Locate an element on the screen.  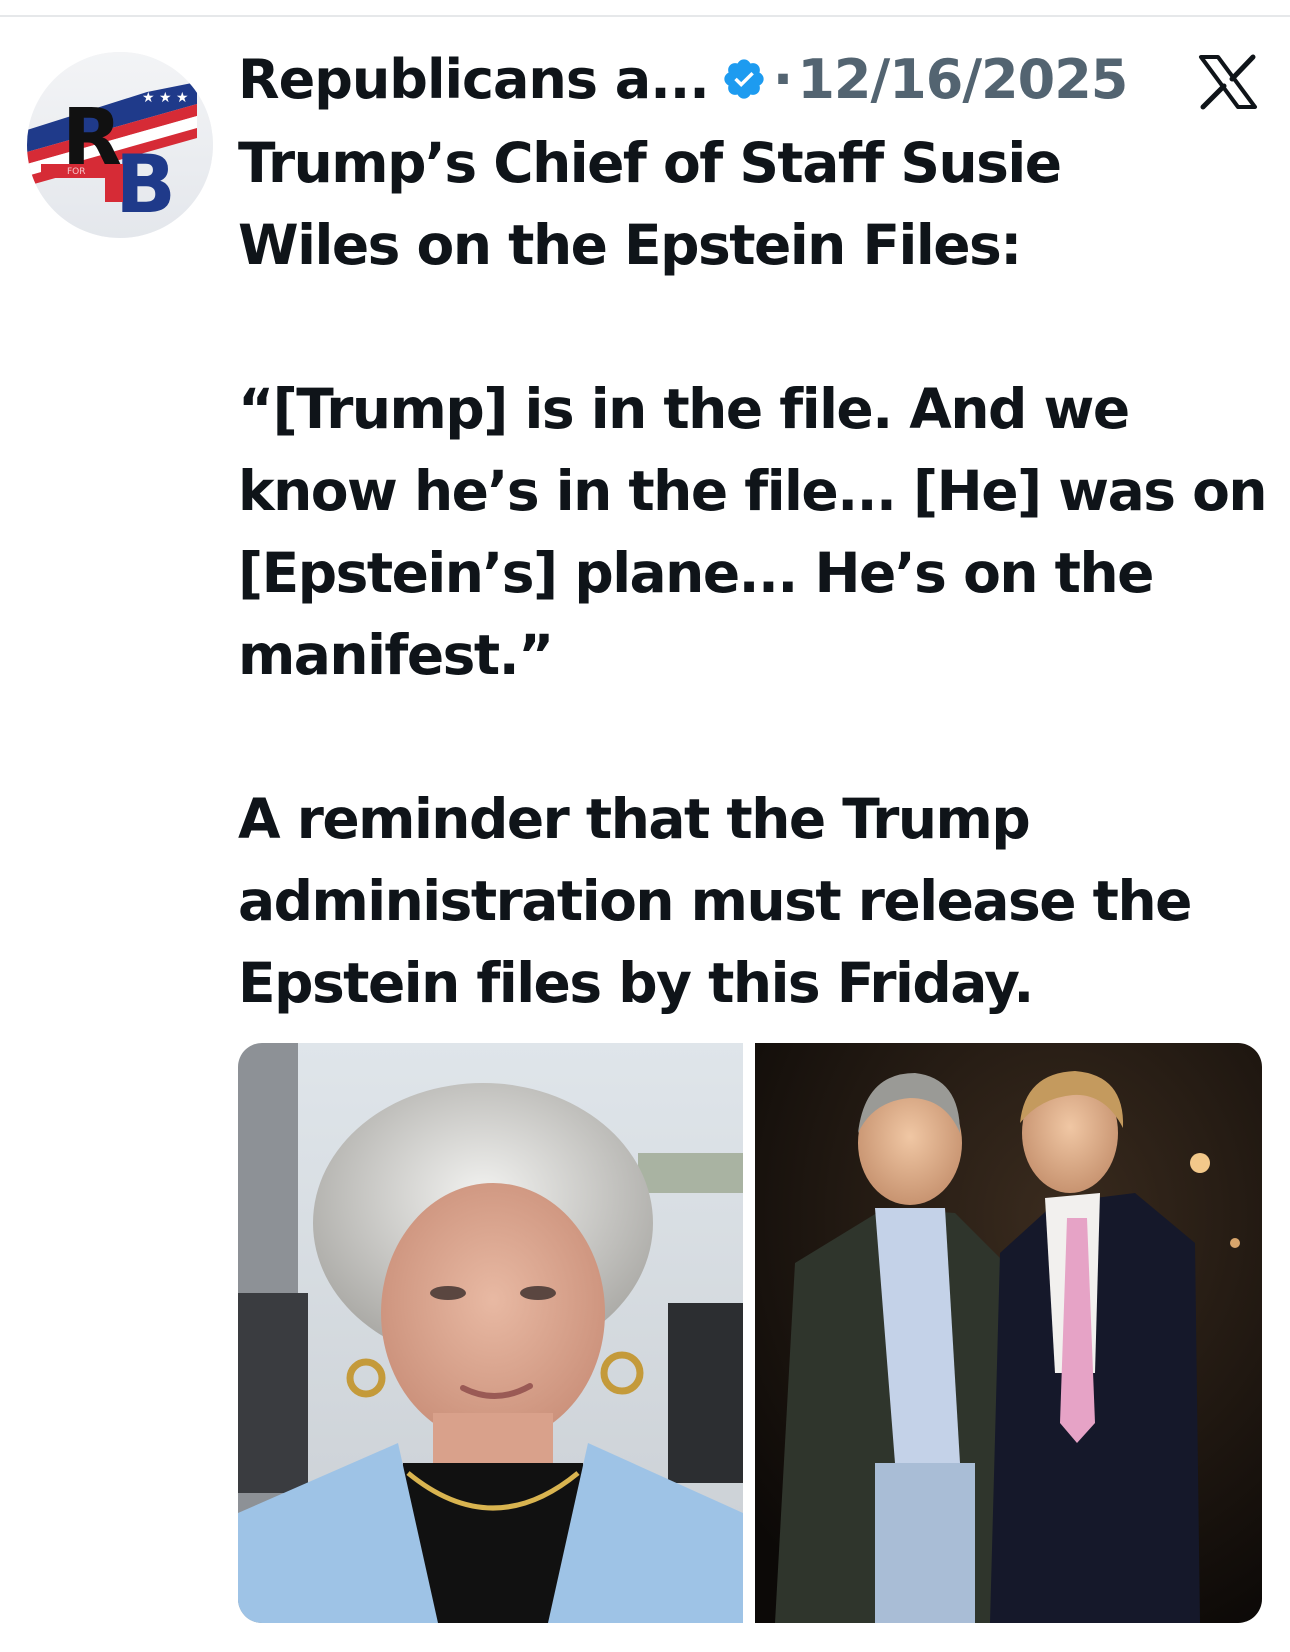
top-divider is located at coordinates (645, 16).